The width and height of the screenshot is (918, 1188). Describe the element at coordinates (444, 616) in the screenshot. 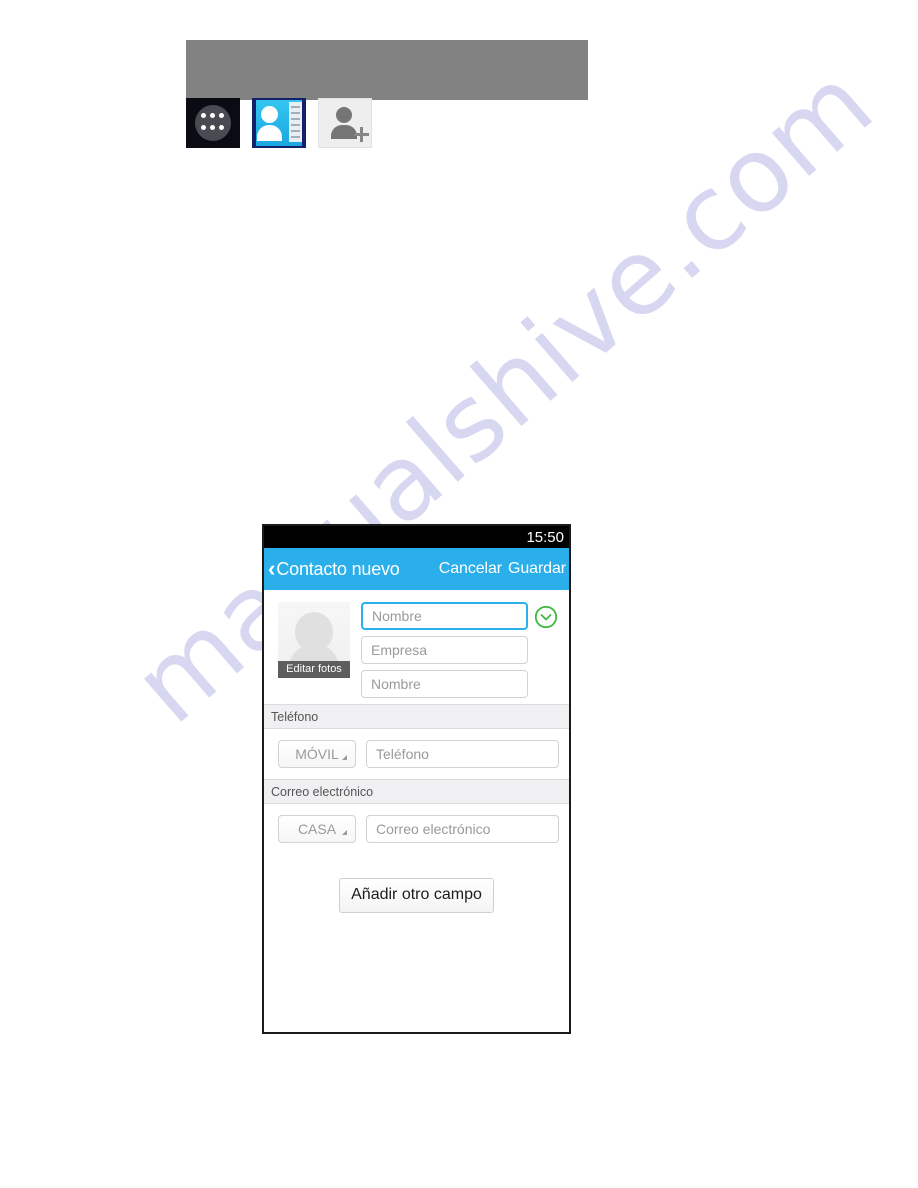

I see `name-input: Nombre` at that location.